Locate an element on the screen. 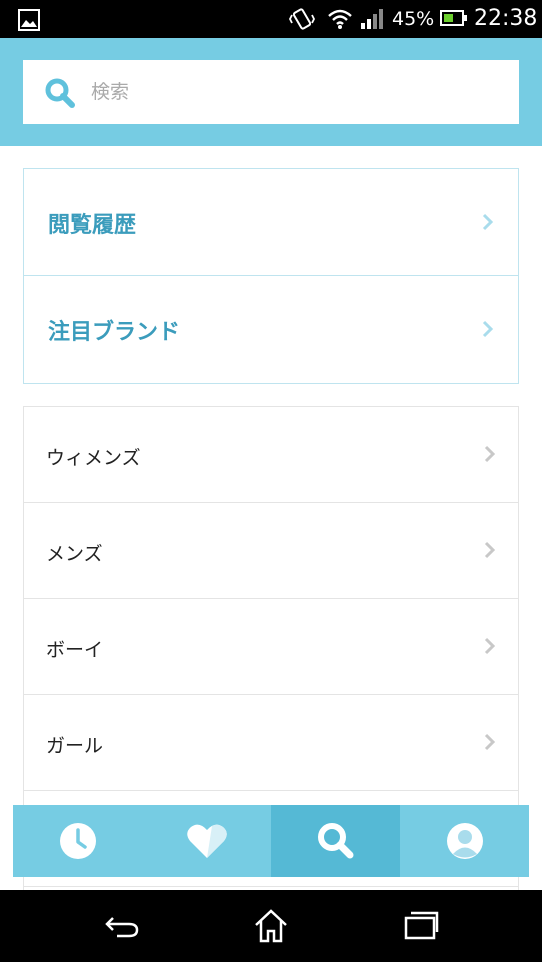 This screenshot has height=962, width=542. search-header is located at coordinates (271, 92).